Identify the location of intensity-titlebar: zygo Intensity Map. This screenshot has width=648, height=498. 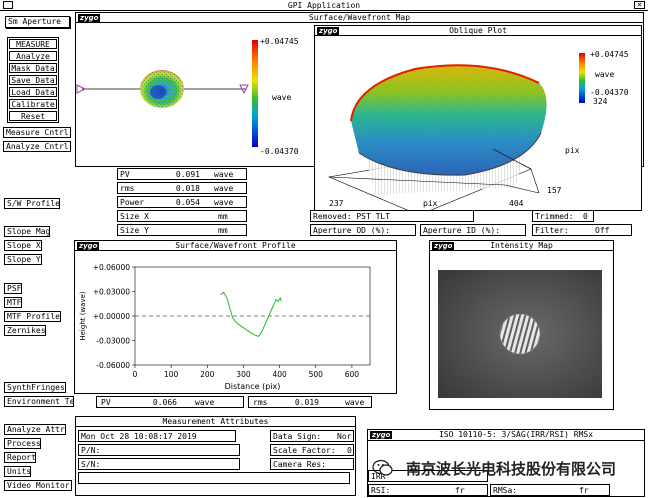
(521, 246).